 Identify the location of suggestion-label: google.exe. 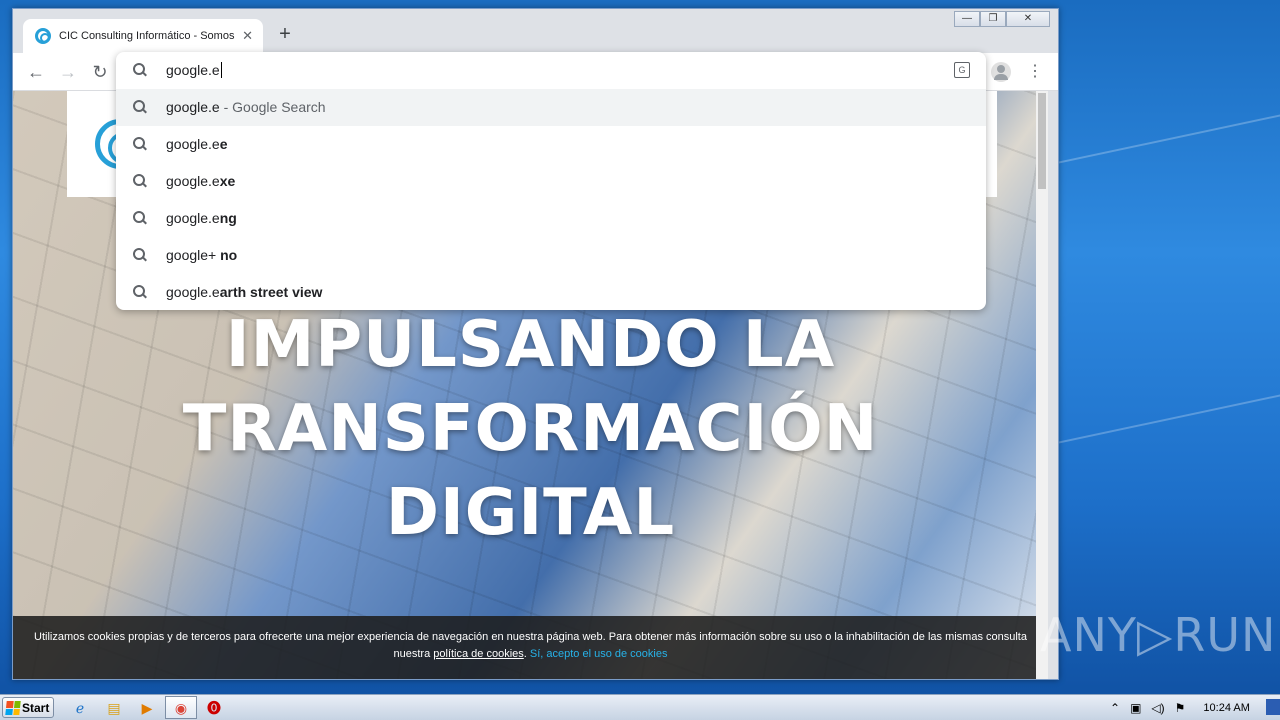
(200, 181).